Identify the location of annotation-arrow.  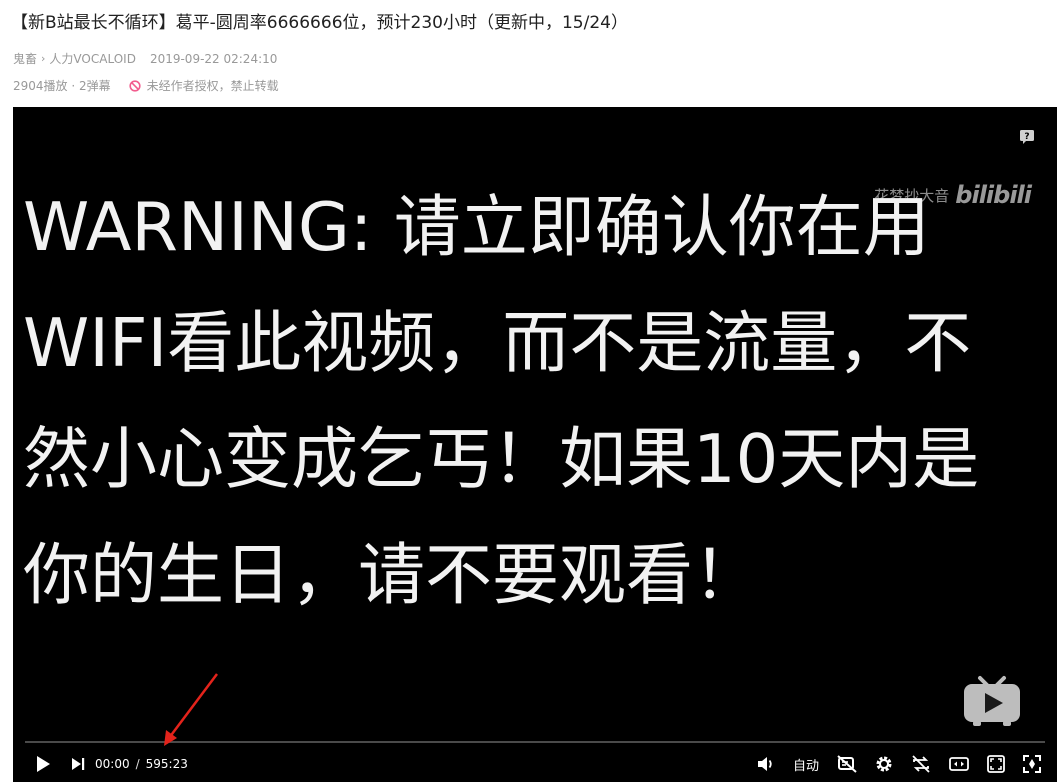
(191, 709).